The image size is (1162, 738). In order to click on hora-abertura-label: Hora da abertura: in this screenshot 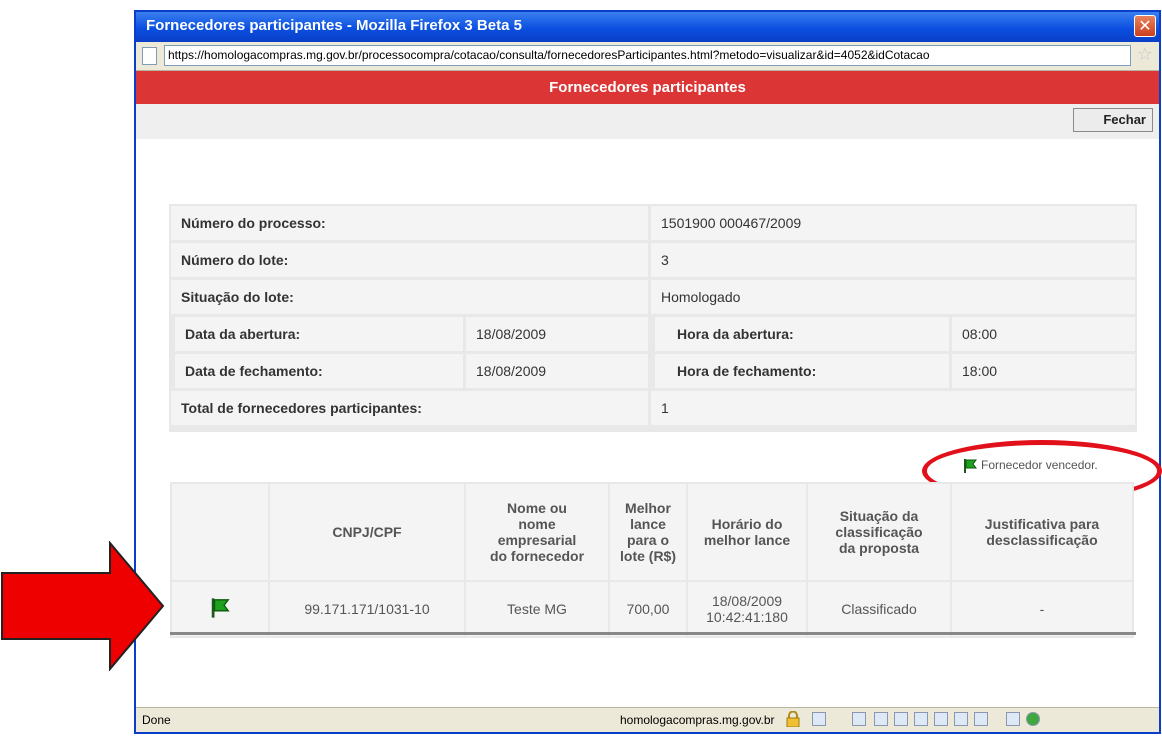, I will do `click(802, 334)`.